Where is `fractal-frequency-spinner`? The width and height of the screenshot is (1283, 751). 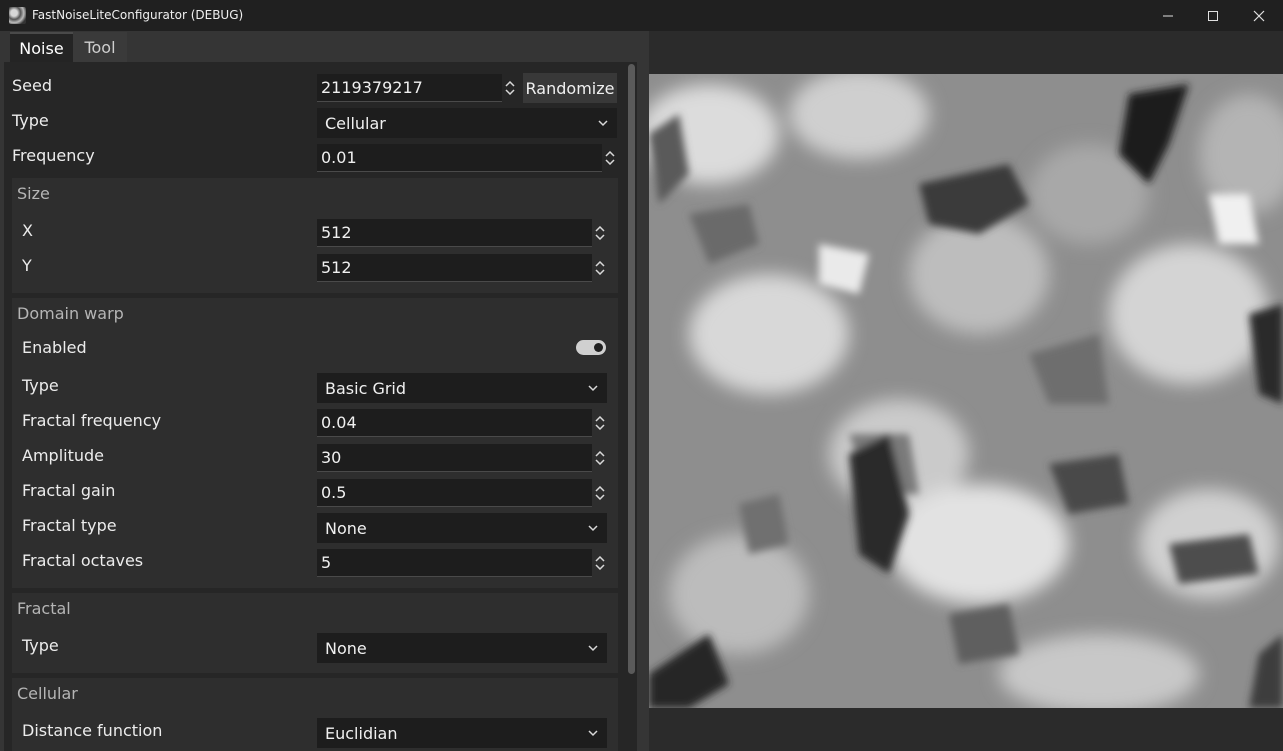 fractal-frequency-spinner is located at coordinates (600, 423).